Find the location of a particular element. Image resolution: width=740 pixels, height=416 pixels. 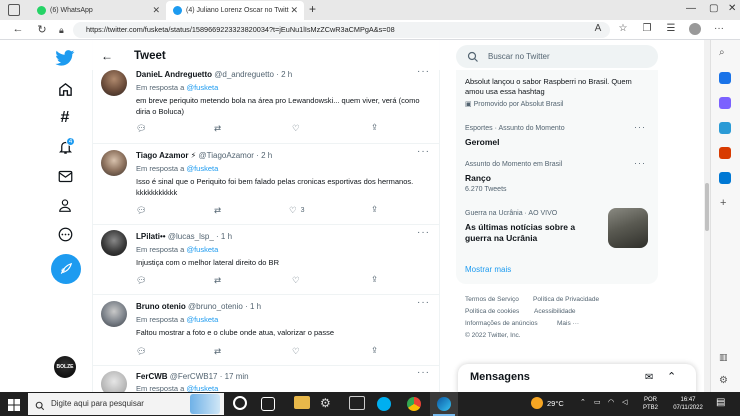

twitter-logo-icon is located at coordinates (65, 58).